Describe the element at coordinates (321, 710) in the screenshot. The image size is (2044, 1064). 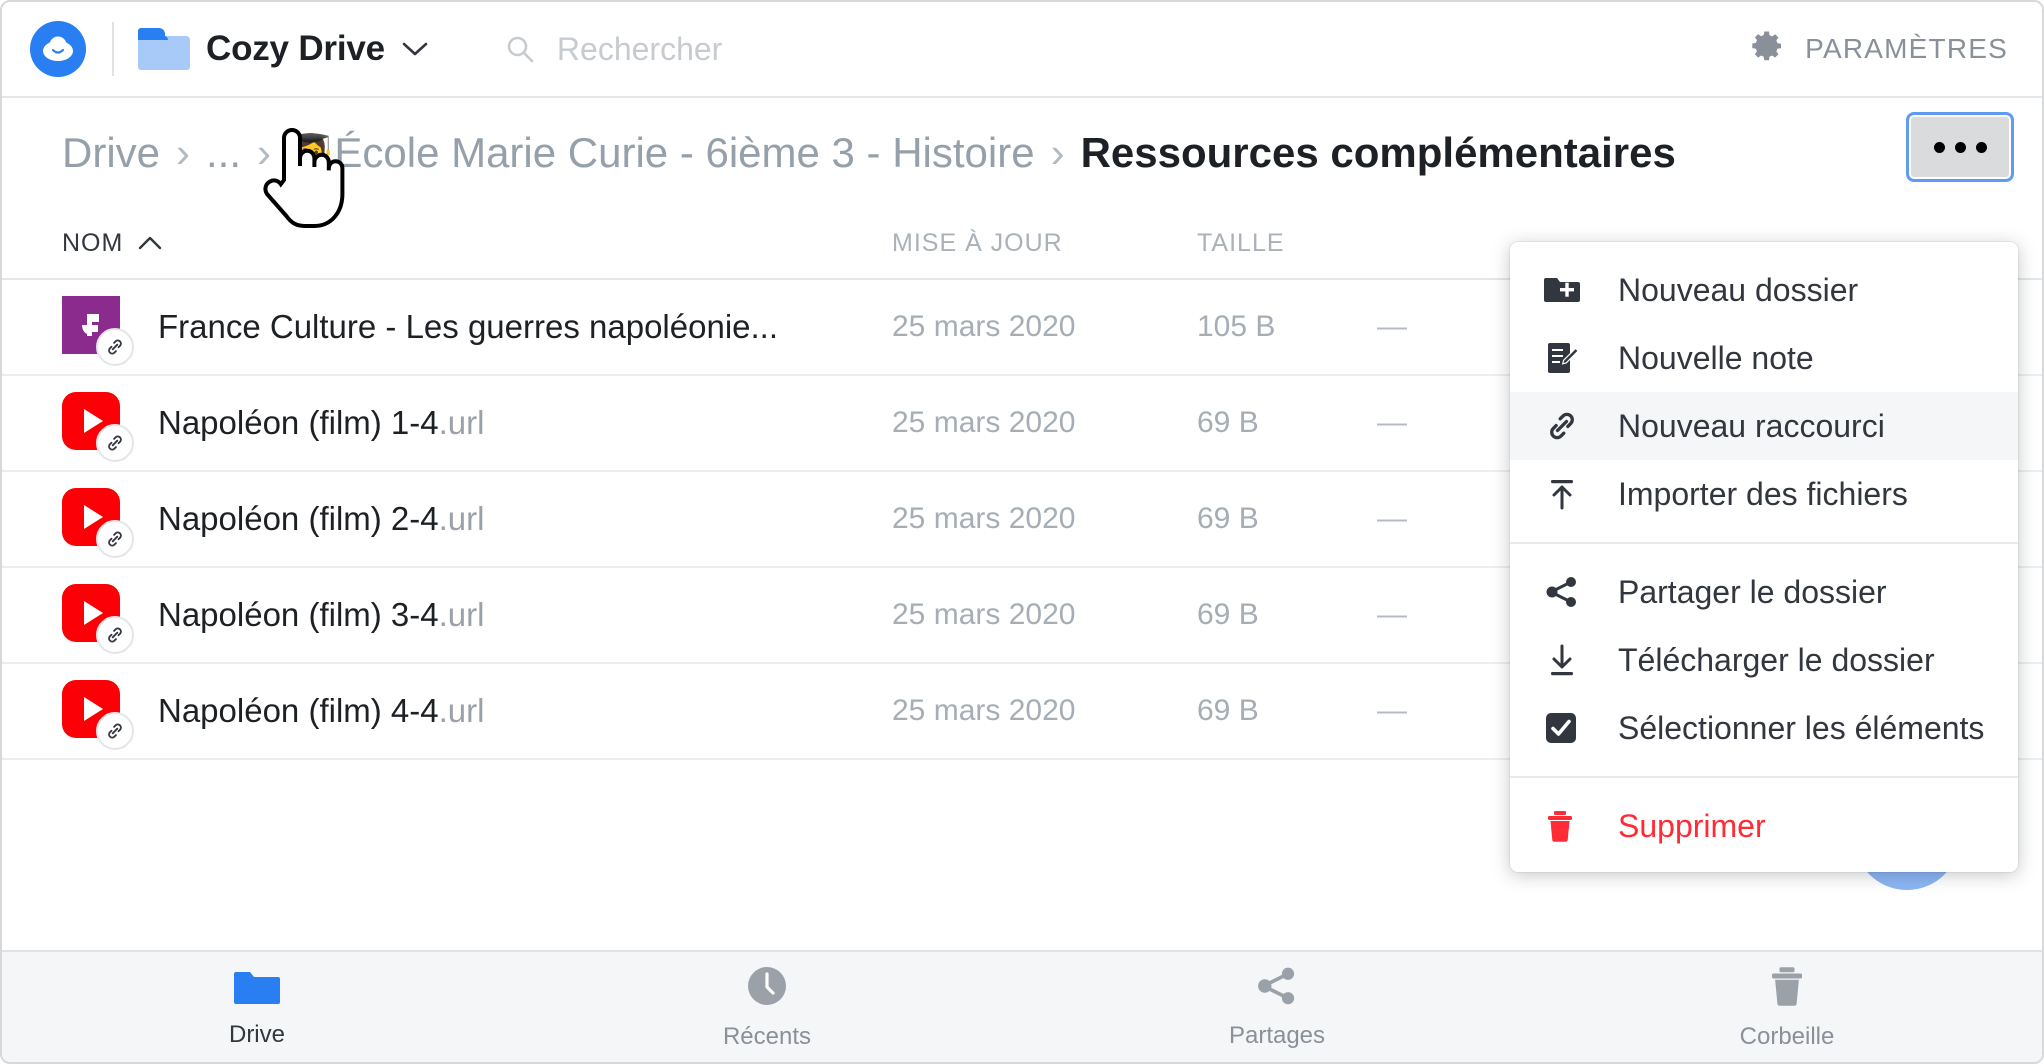
I see `file-name: Napoléon (film) 4-4.url` at that location.